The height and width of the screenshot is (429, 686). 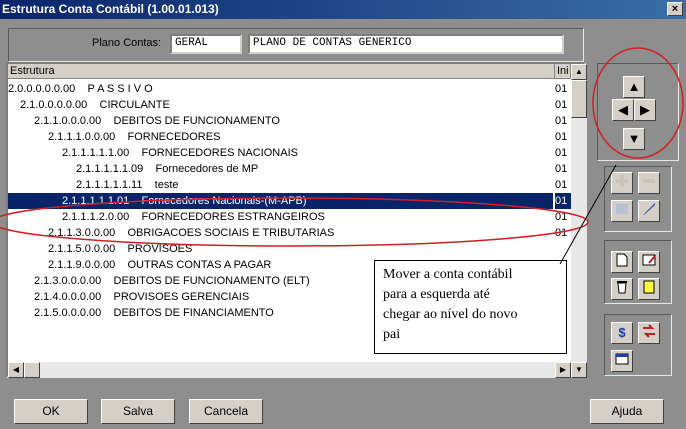 What do you see at coordinates (645, 110) in the screenshot?
I see `move-right-button: ▶` at bounding box center [645, 110].